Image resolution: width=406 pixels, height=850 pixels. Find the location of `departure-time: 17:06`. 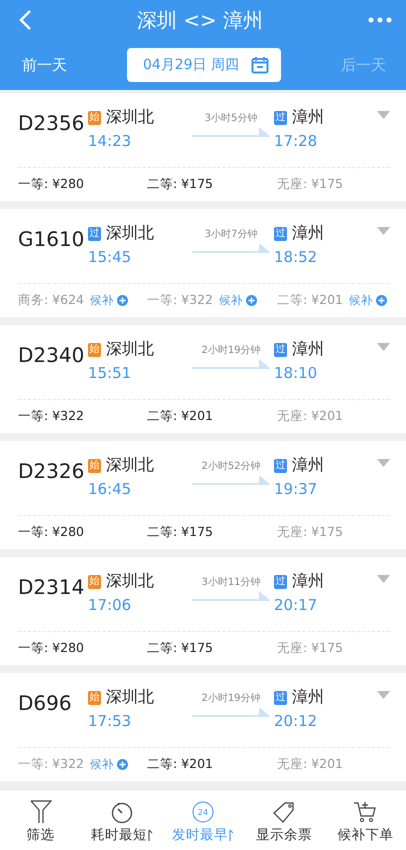

departure-time: 17:06 is located at coordinates (110, 605).